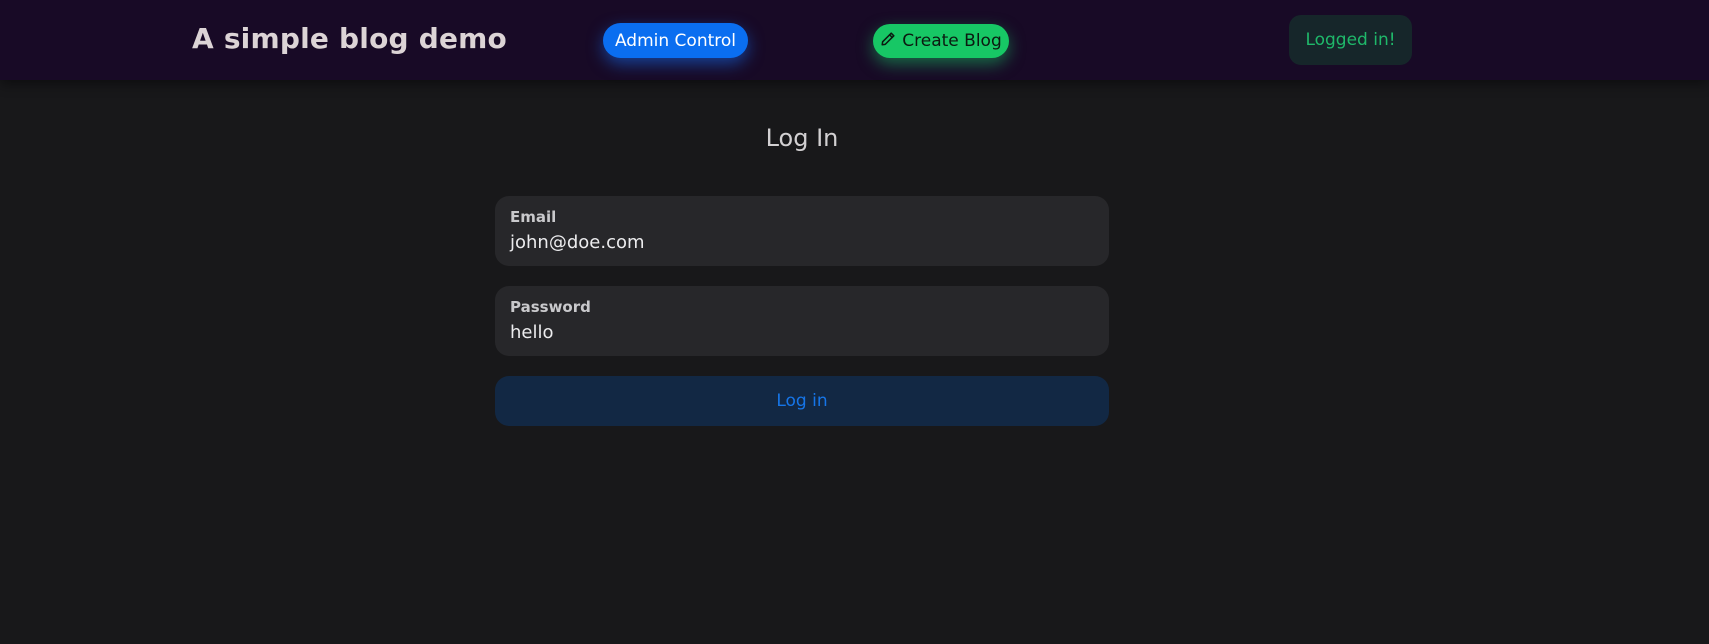 This screenshot has height=644, width=1709. I want to click on email-field: Email john@doe.com, so click(802, 231).